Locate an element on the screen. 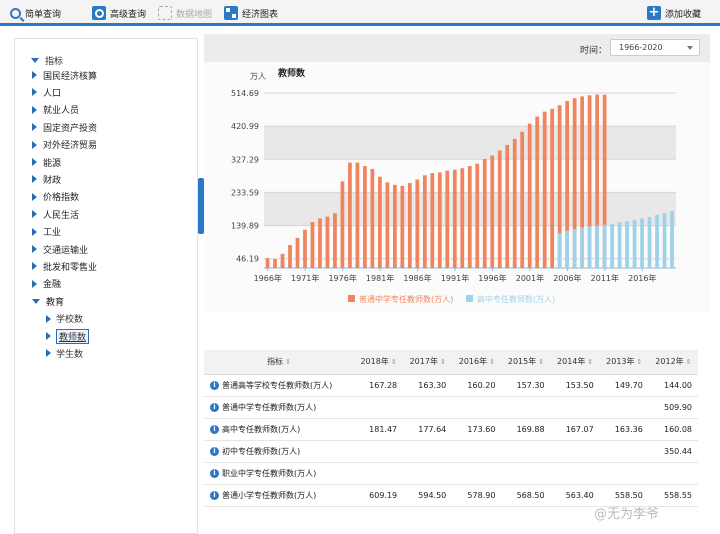 The image size is (720, 534). chart-title: 教师数 is located at coordinates (291, 73).